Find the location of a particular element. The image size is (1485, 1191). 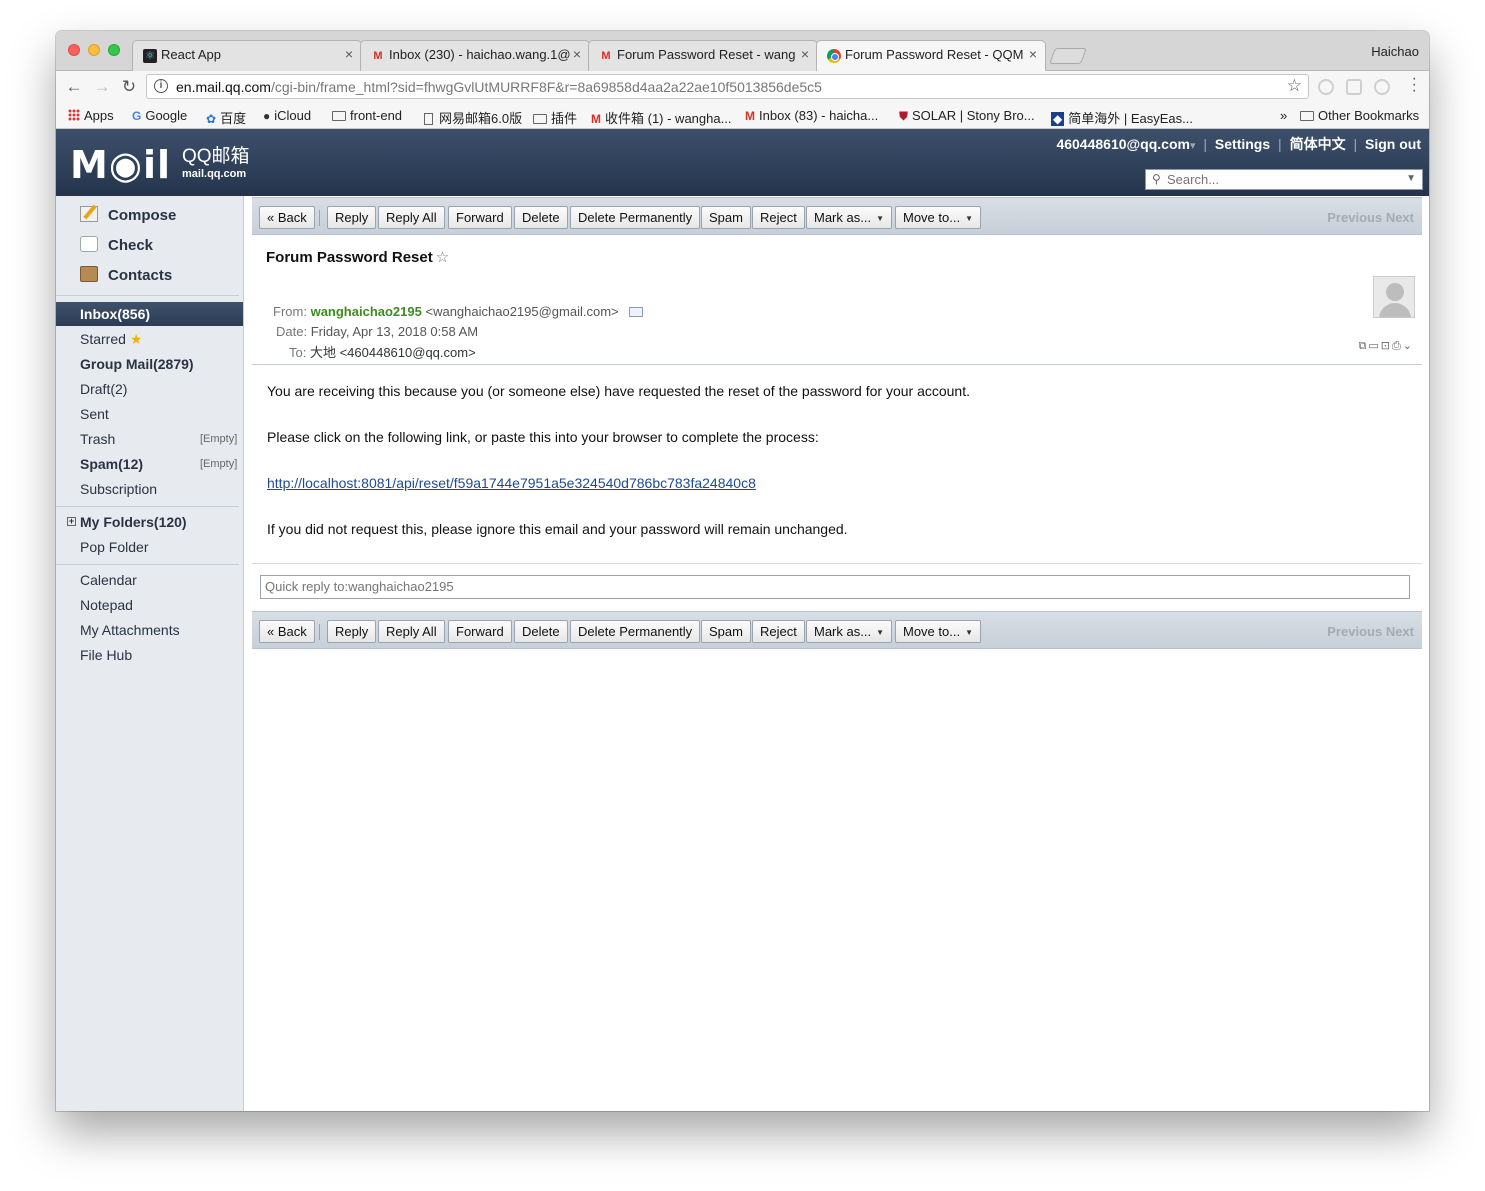

tab-gmail-inbox: M Inbox (230) - haichao.wang.1@ × is located at coordinates (475, 55).